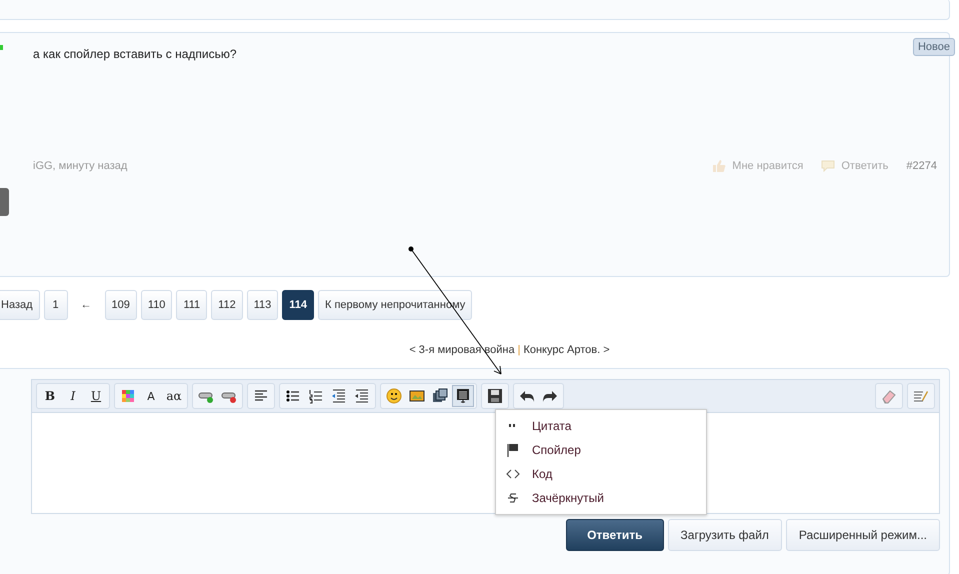 This screenshot has height=574, width=959. What do you see at coordinates (80, 166) in the screenshot?
I see `post-meta: iGG, минуту назад` at bounding box center [80, 166].